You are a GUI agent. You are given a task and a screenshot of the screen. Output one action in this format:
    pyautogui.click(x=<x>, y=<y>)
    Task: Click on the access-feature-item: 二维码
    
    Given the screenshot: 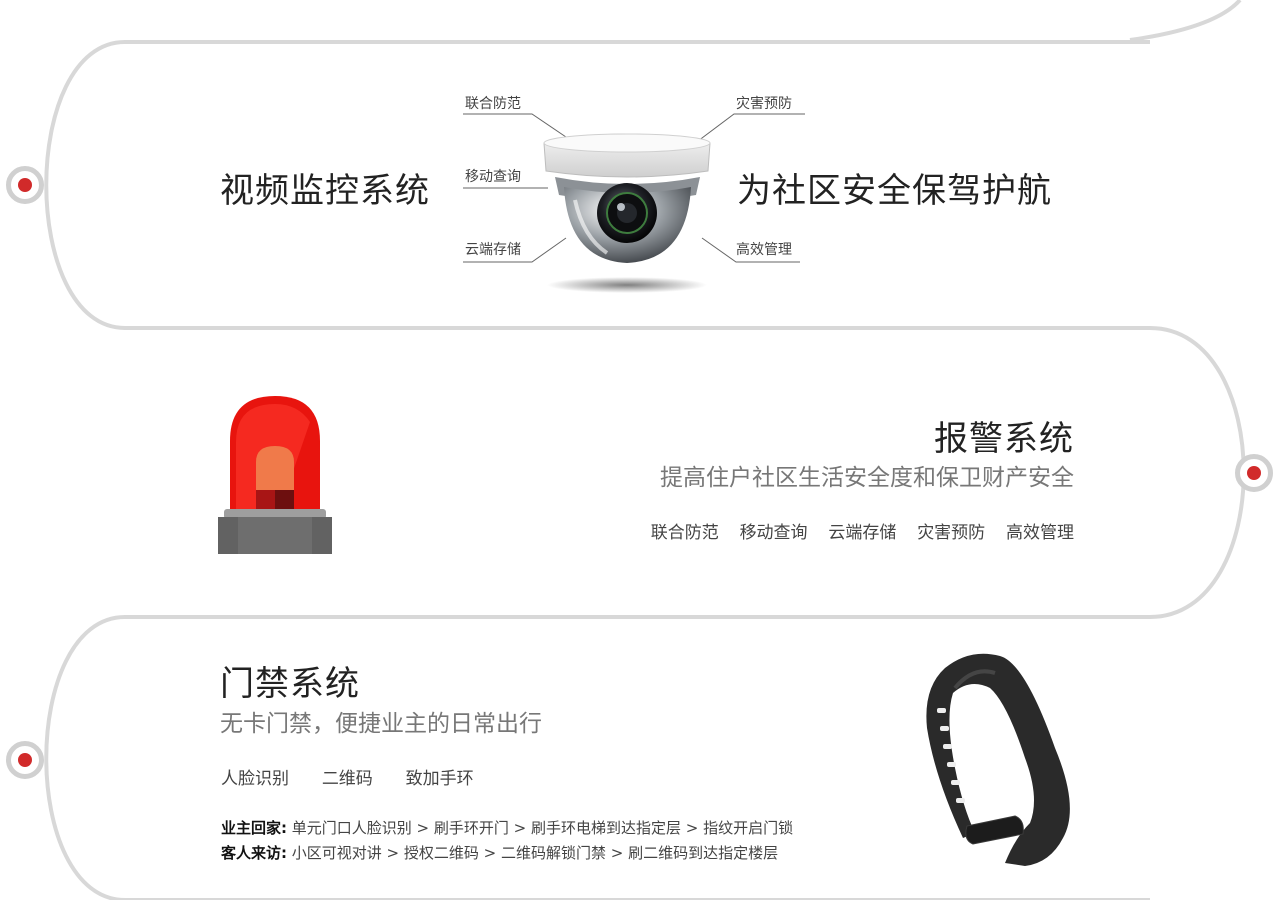 What is the action you would take?
    pyautogui.click(x=347, y=779)
    